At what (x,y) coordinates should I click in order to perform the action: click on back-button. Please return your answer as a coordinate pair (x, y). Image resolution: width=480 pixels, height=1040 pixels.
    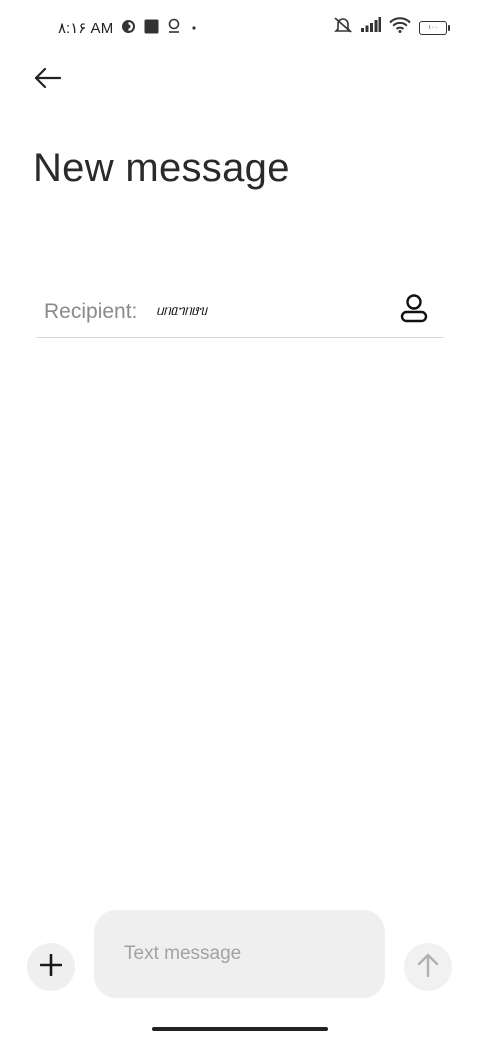
    Looking at the image, I should click on (48, 80).